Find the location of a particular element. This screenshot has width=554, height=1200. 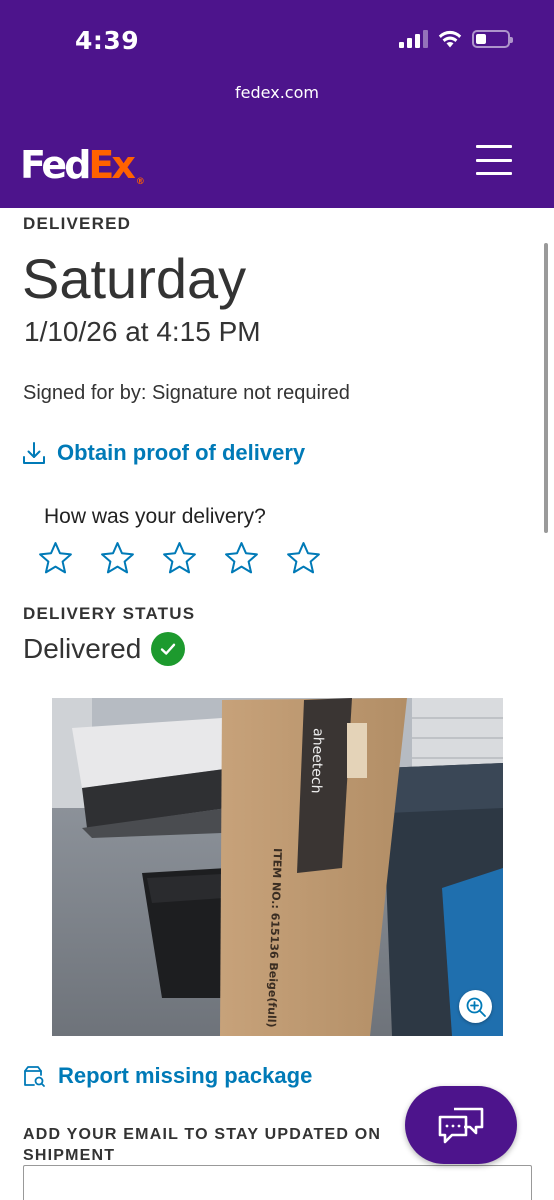

fedex-logo: FedEx ® is located at coordinates (82, 165).